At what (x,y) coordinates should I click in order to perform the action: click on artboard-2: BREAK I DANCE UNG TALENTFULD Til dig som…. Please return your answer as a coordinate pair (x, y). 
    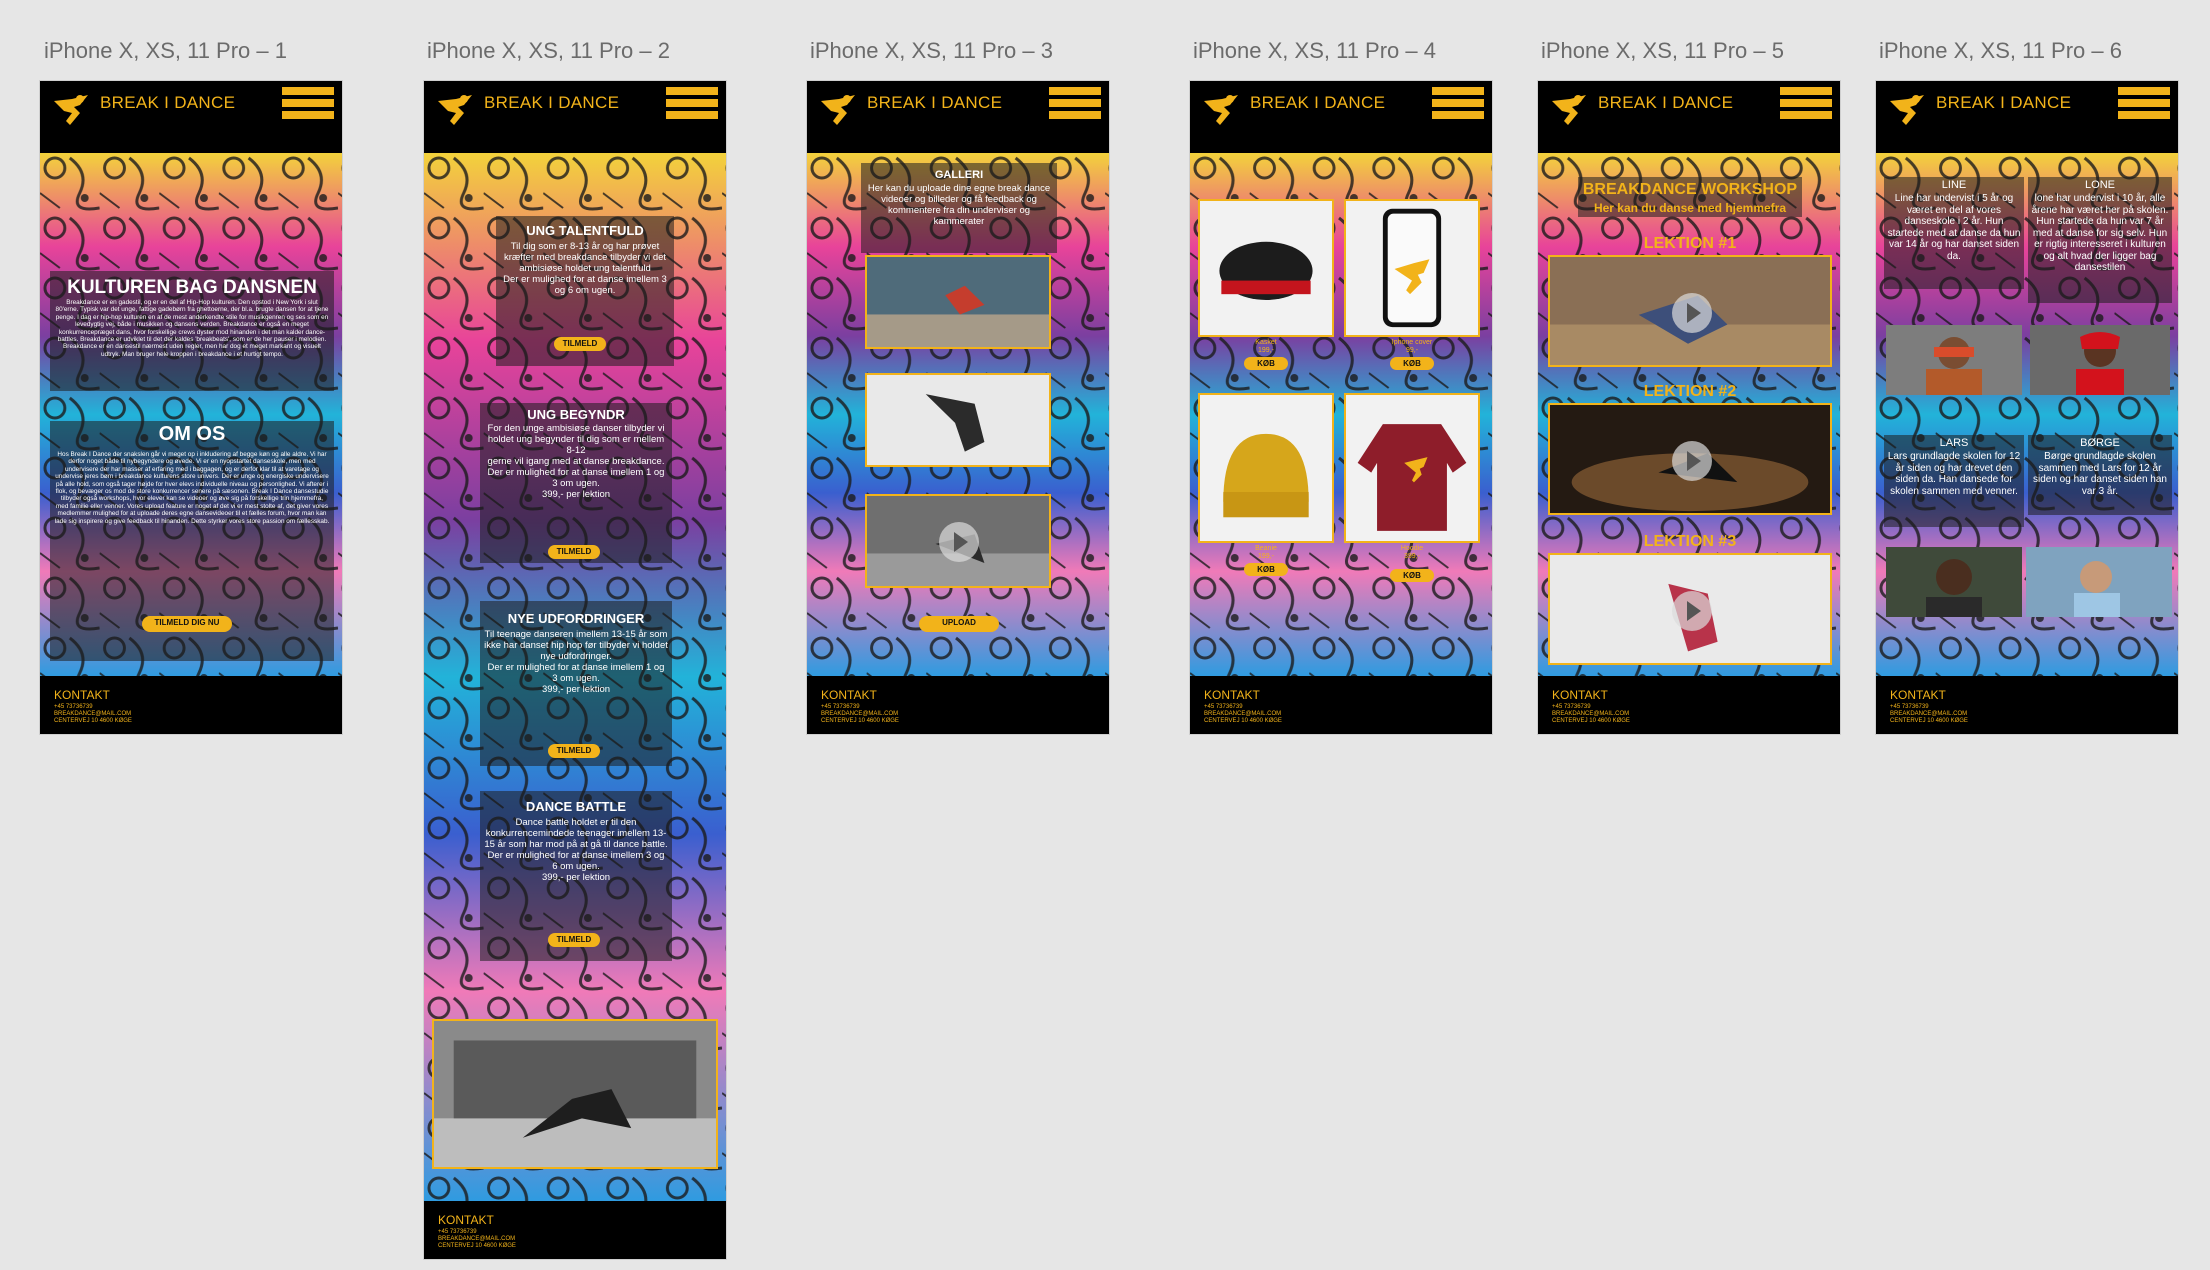
    Looking at the image, I should click on (575, 670).